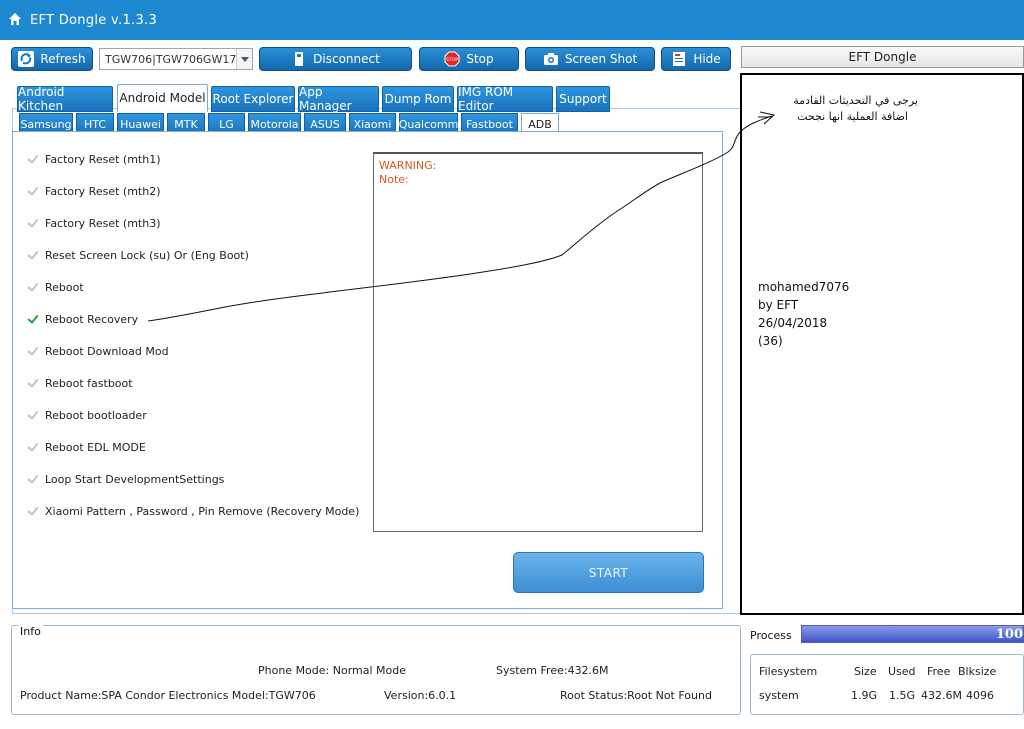 The image size is (1024, 729). Describe the element at coordinates (147, 255) in the screenshot. I see `option-label: Reset Screen Lock (su) Or (Eng Boot)` at that location.